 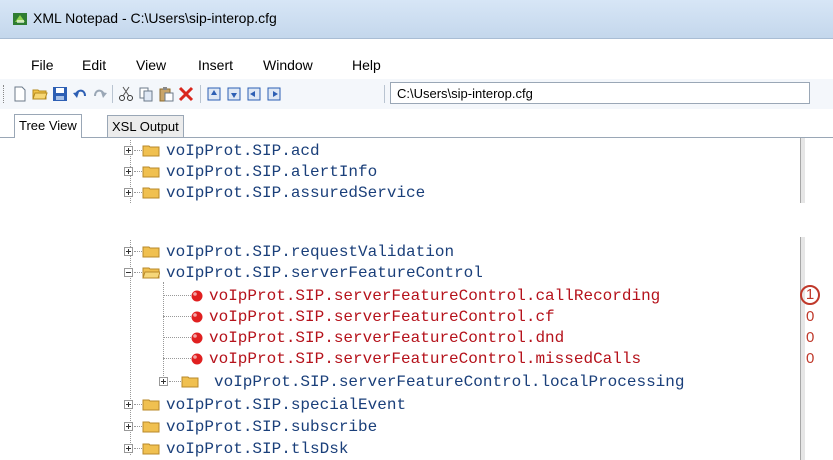 I want to click on tab-tree-view: Tree View, so click(x=48, y=126).